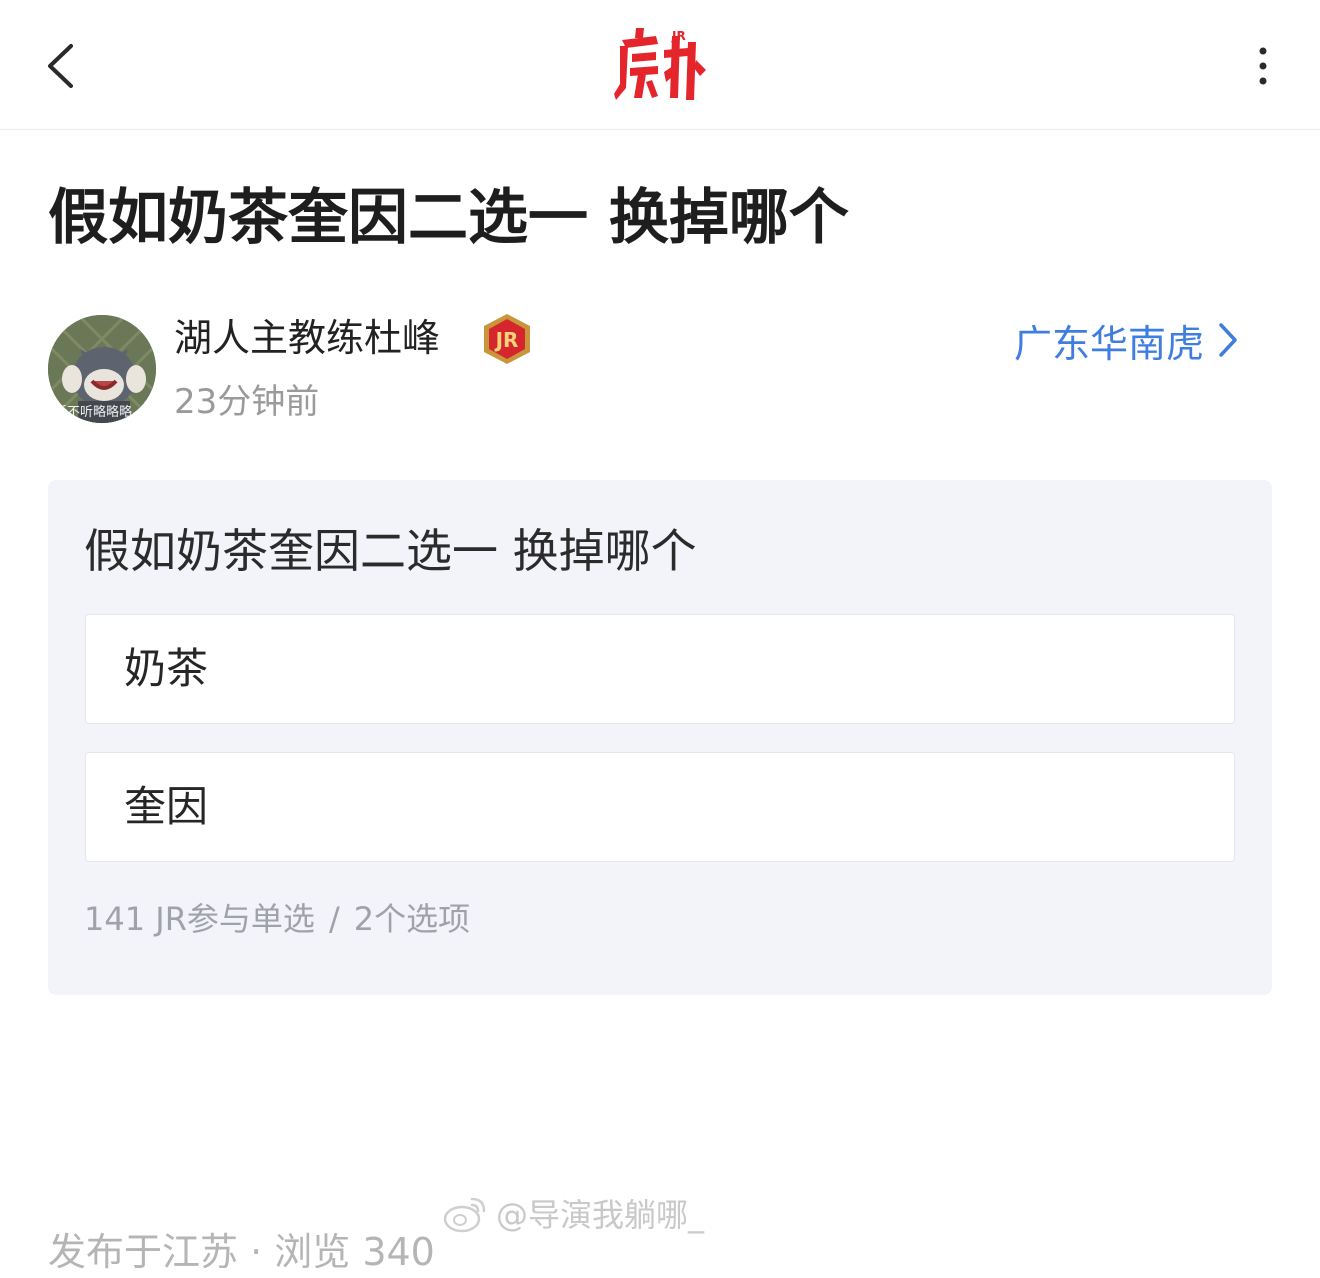  I want to click on poll-option-label: 奶茶, so click(166, 668).